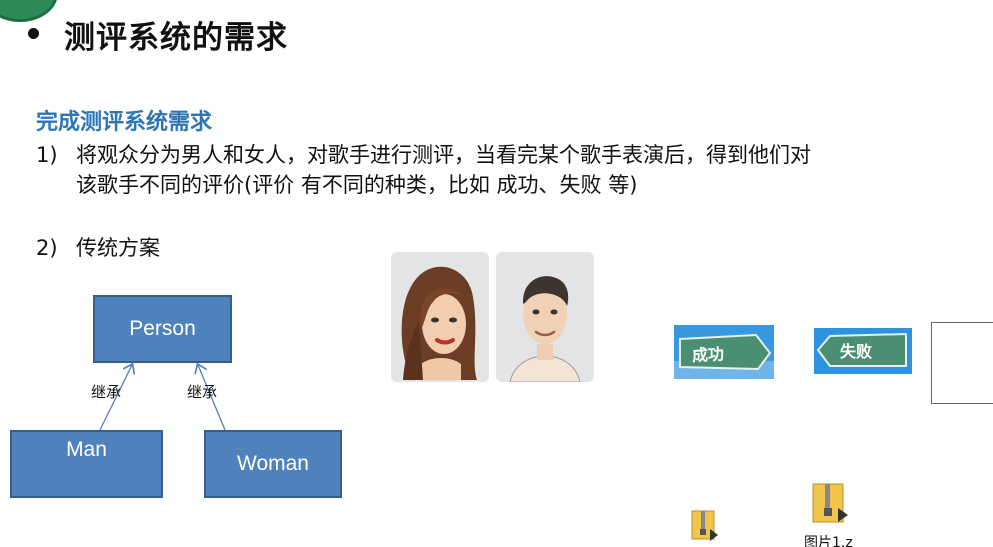  I want to click on class-box-man: Man, so click(86, 464).